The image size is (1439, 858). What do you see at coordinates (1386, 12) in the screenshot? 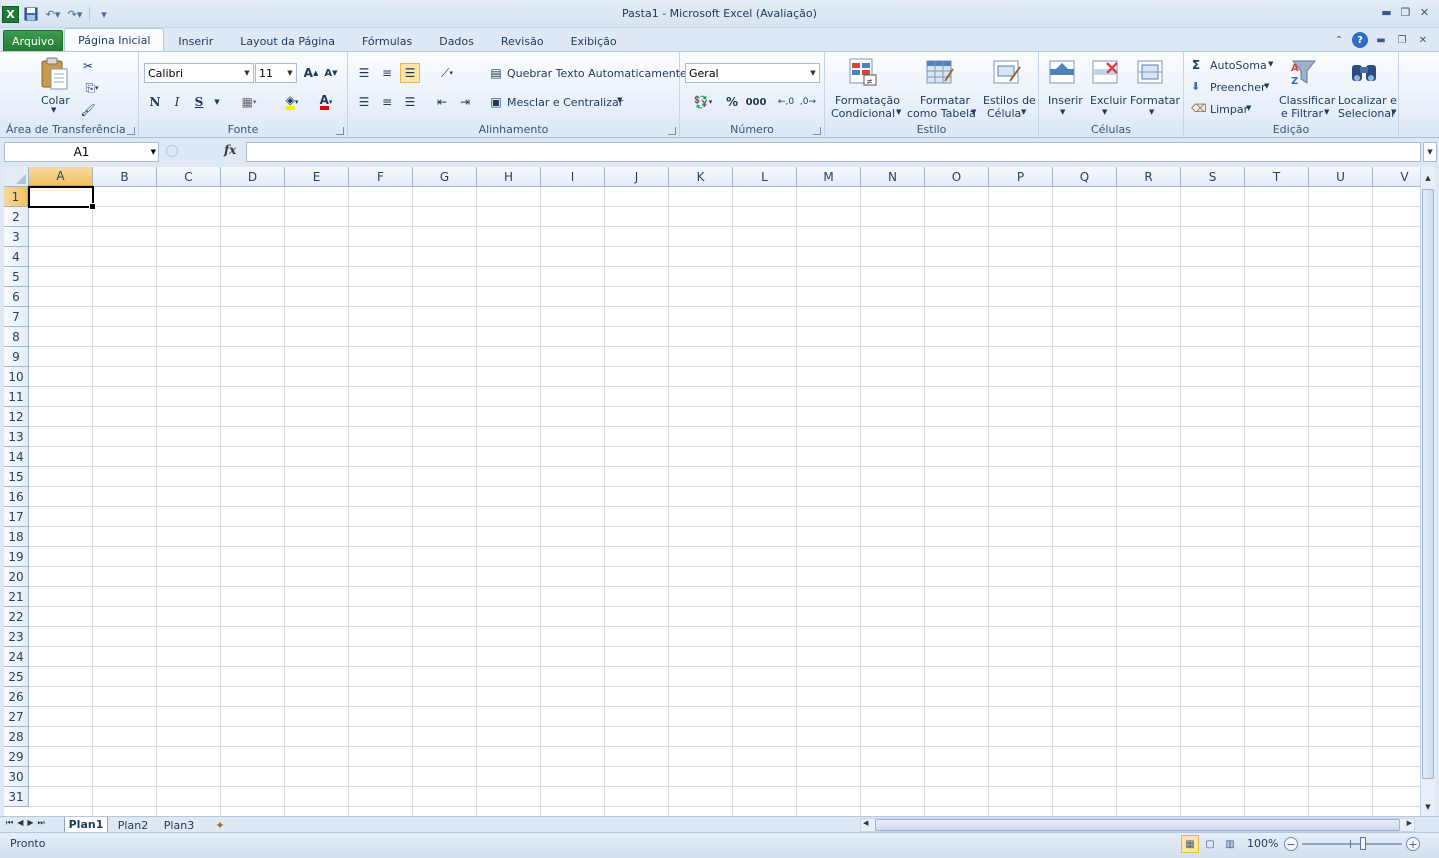
I see `minimize-icon: ▬` at bounding box center [1386, 12].